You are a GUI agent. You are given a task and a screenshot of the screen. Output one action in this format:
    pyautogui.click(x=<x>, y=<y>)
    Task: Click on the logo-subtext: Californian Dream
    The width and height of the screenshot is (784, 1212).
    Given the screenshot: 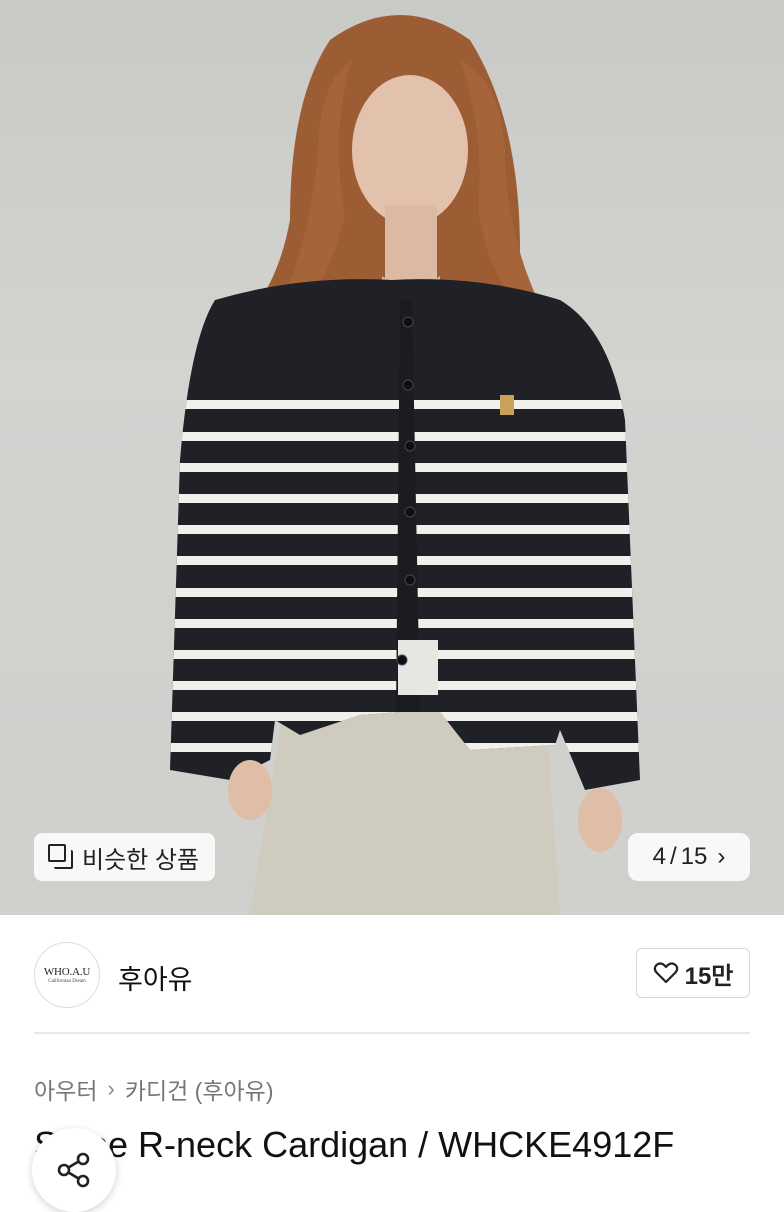 What is the action you would take?
    pyautogui.click(x=67, y=981)
    